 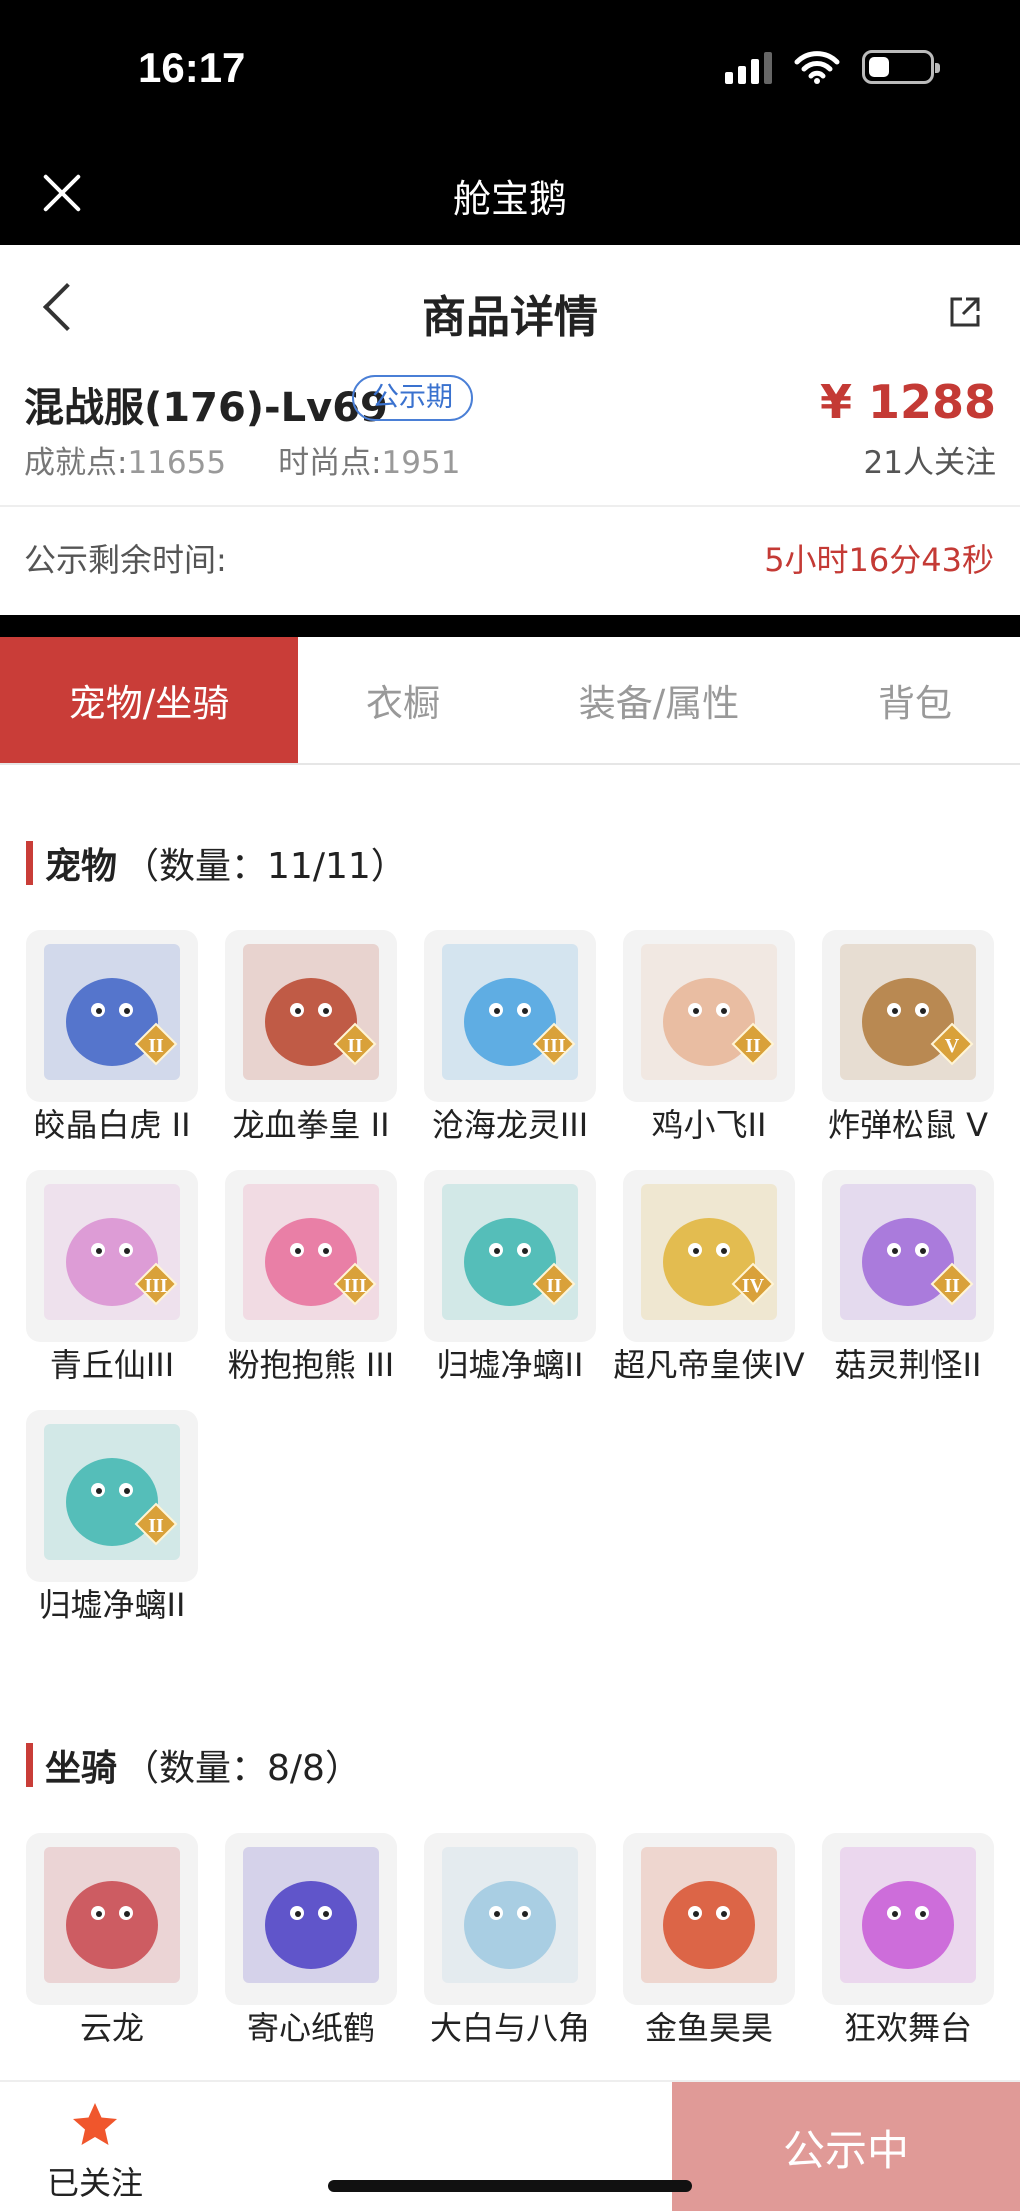 I want to click on mount-name: 狂欢舞台, so click(x=907, y=2028).